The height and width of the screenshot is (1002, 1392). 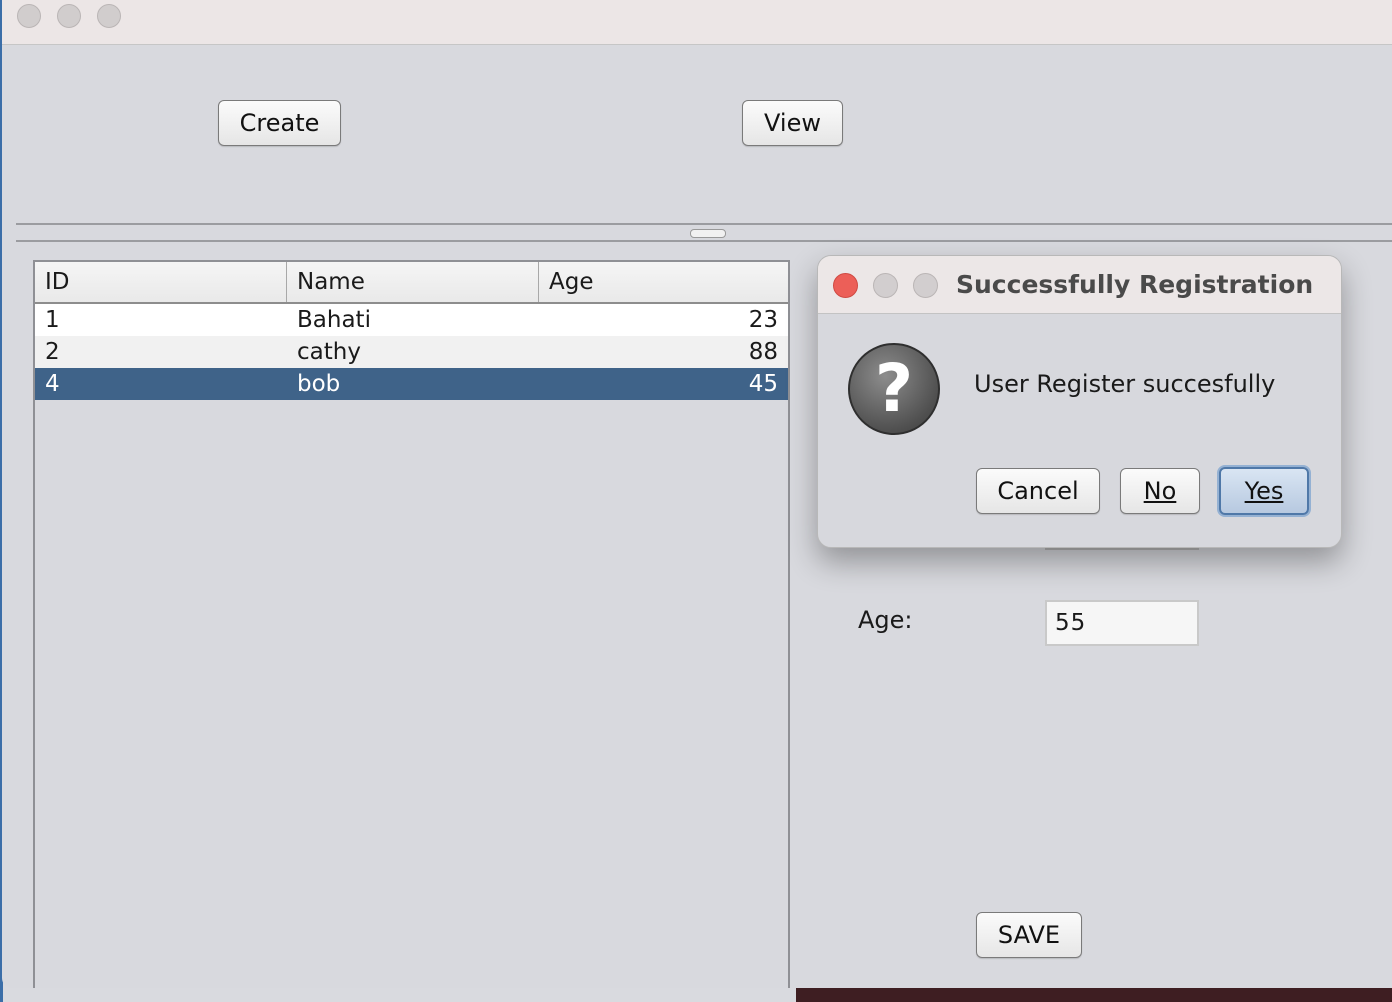 I want to click on create-button: Create, so click(x=279, y=123).